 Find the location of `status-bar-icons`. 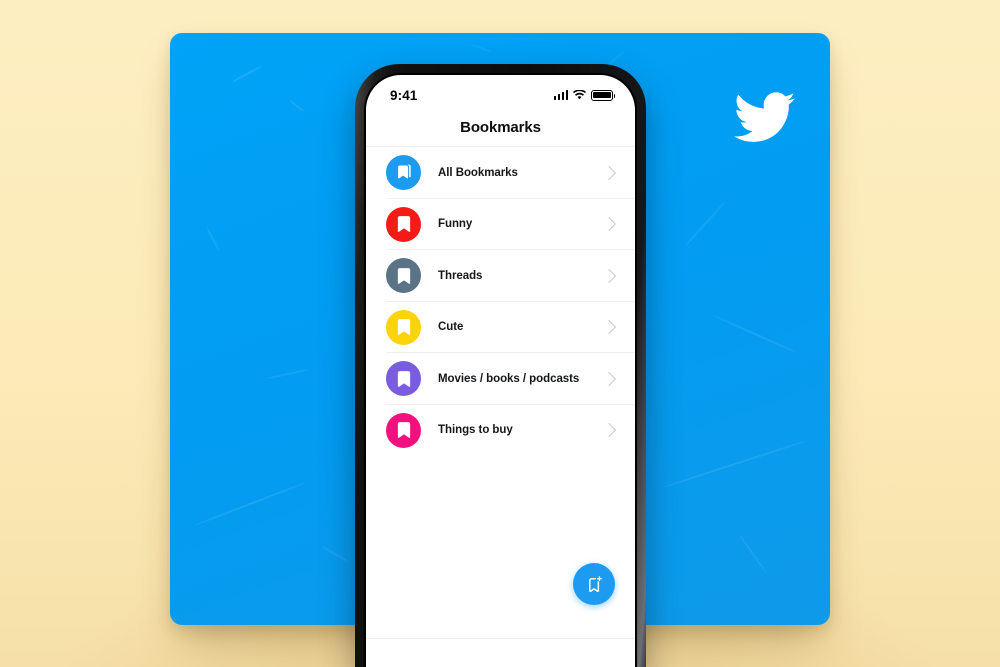

status-bar-icons is located at coordinates (584, 95).